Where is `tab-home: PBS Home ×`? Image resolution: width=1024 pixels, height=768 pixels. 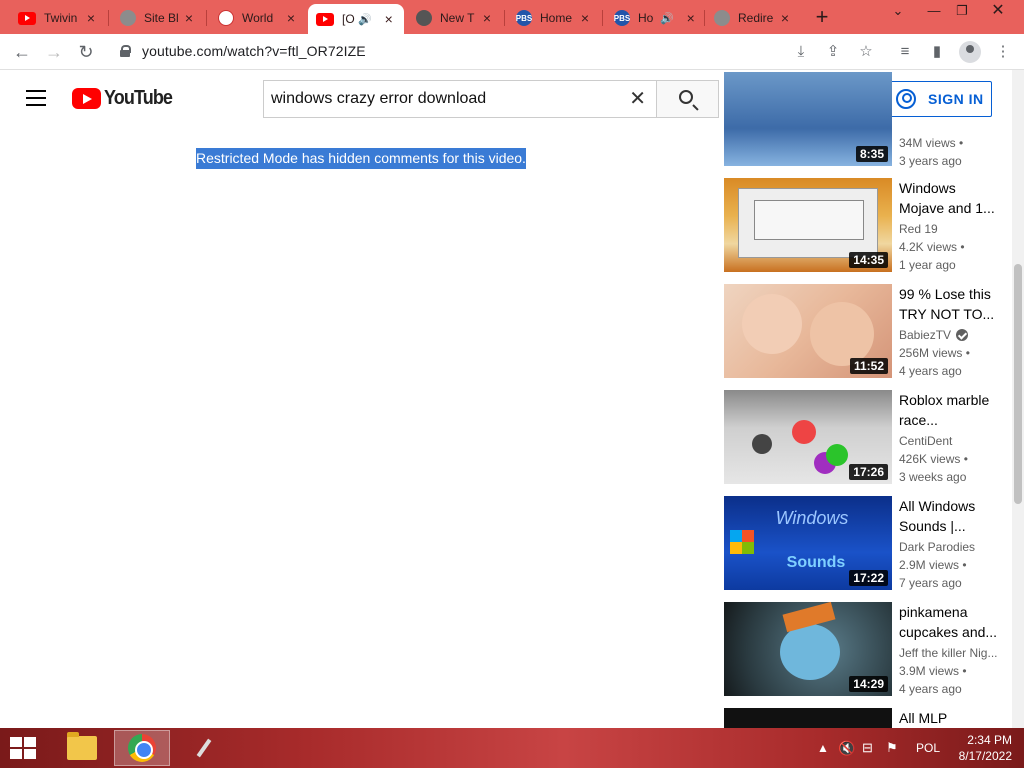 tab-home: PBS Home × is located at coordinates (554, 18).